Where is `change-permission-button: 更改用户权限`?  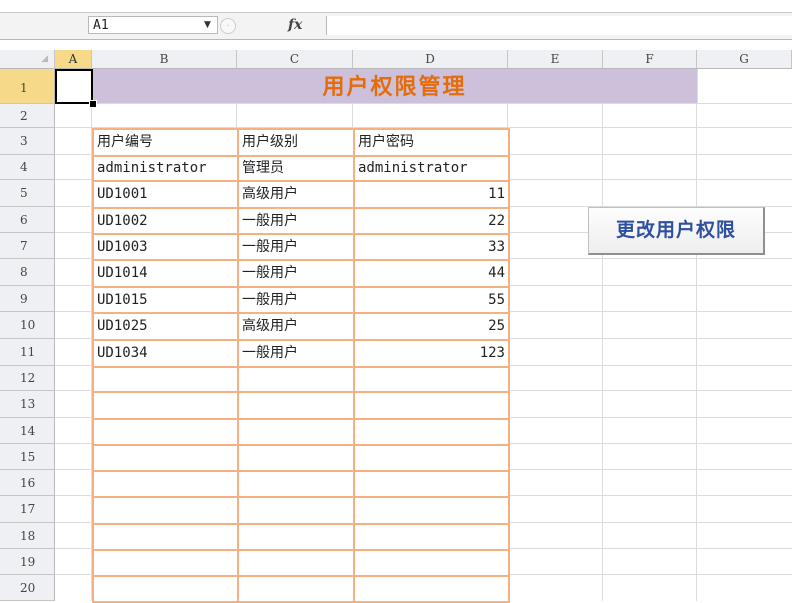 change-permission-button: 更改用户权限 is located at coordinates (676, 231).